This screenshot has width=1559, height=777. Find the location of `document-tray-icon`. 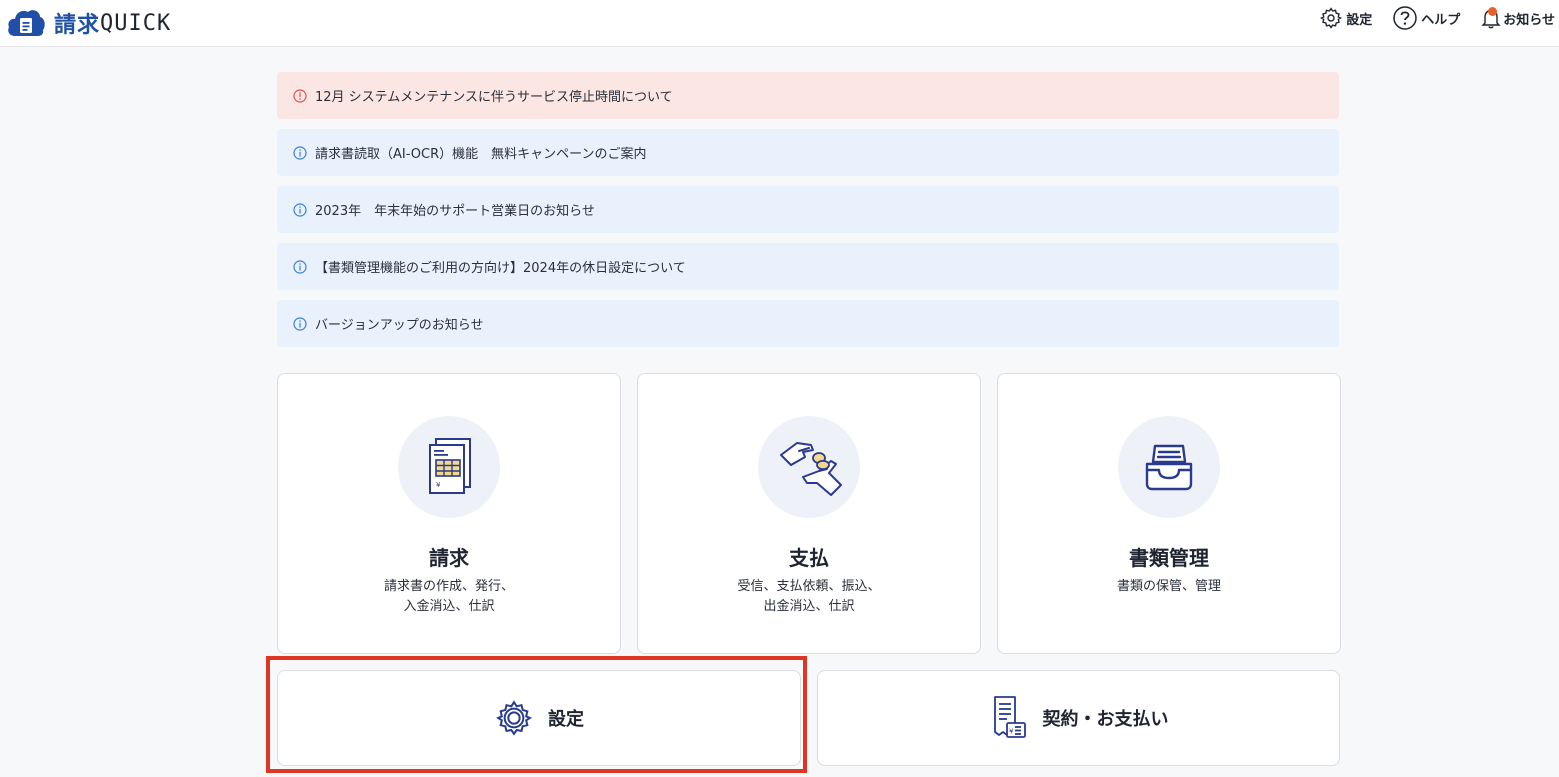

document-tray-icon is located at coordinates (1169, 467).